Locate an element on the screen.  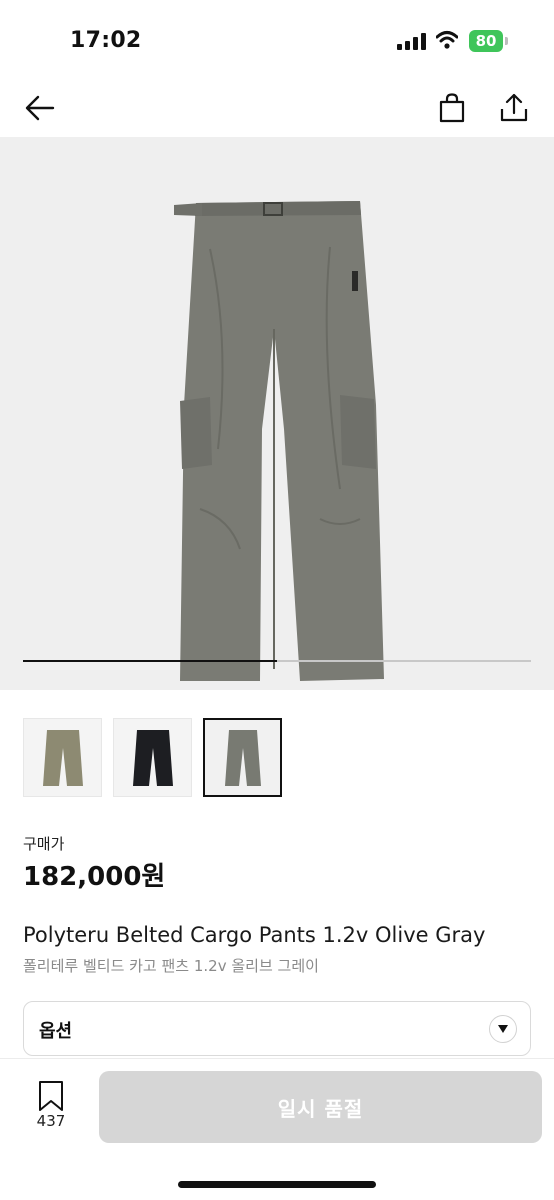
share-icon is located at coordinates (514, 107).